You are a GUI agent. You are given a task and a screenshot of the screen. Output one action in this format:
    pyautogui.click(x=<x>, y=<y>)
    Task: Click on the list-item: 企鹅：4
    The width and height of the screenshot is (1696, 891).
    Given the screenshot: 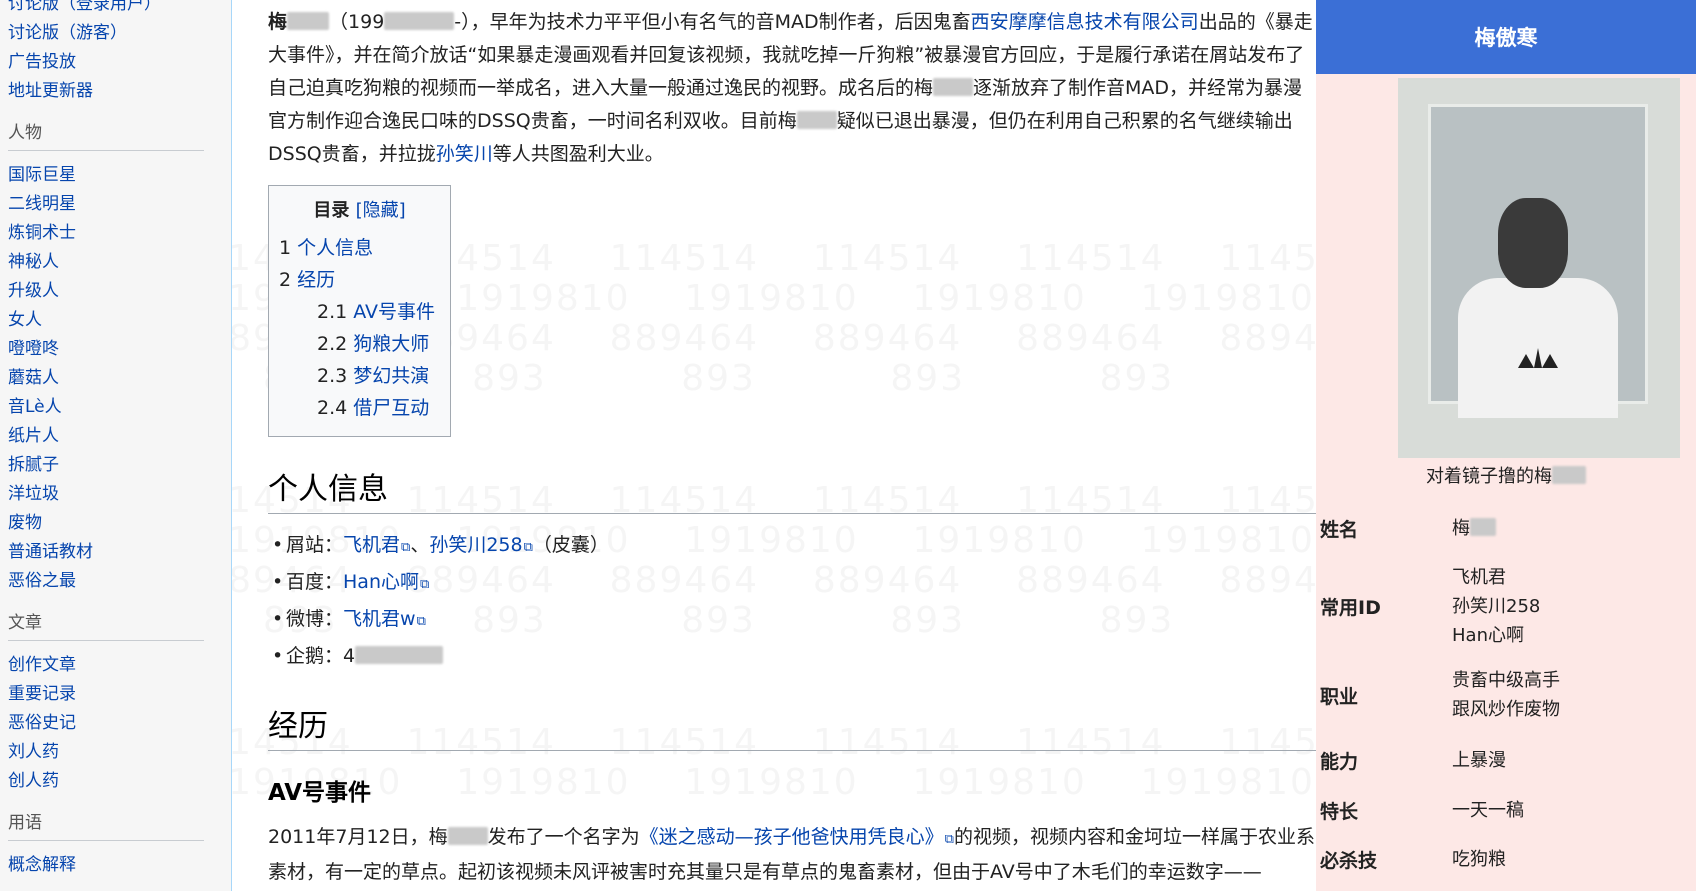 What is the action you would take?
    pyautogui.click(x=794, y=656)
    